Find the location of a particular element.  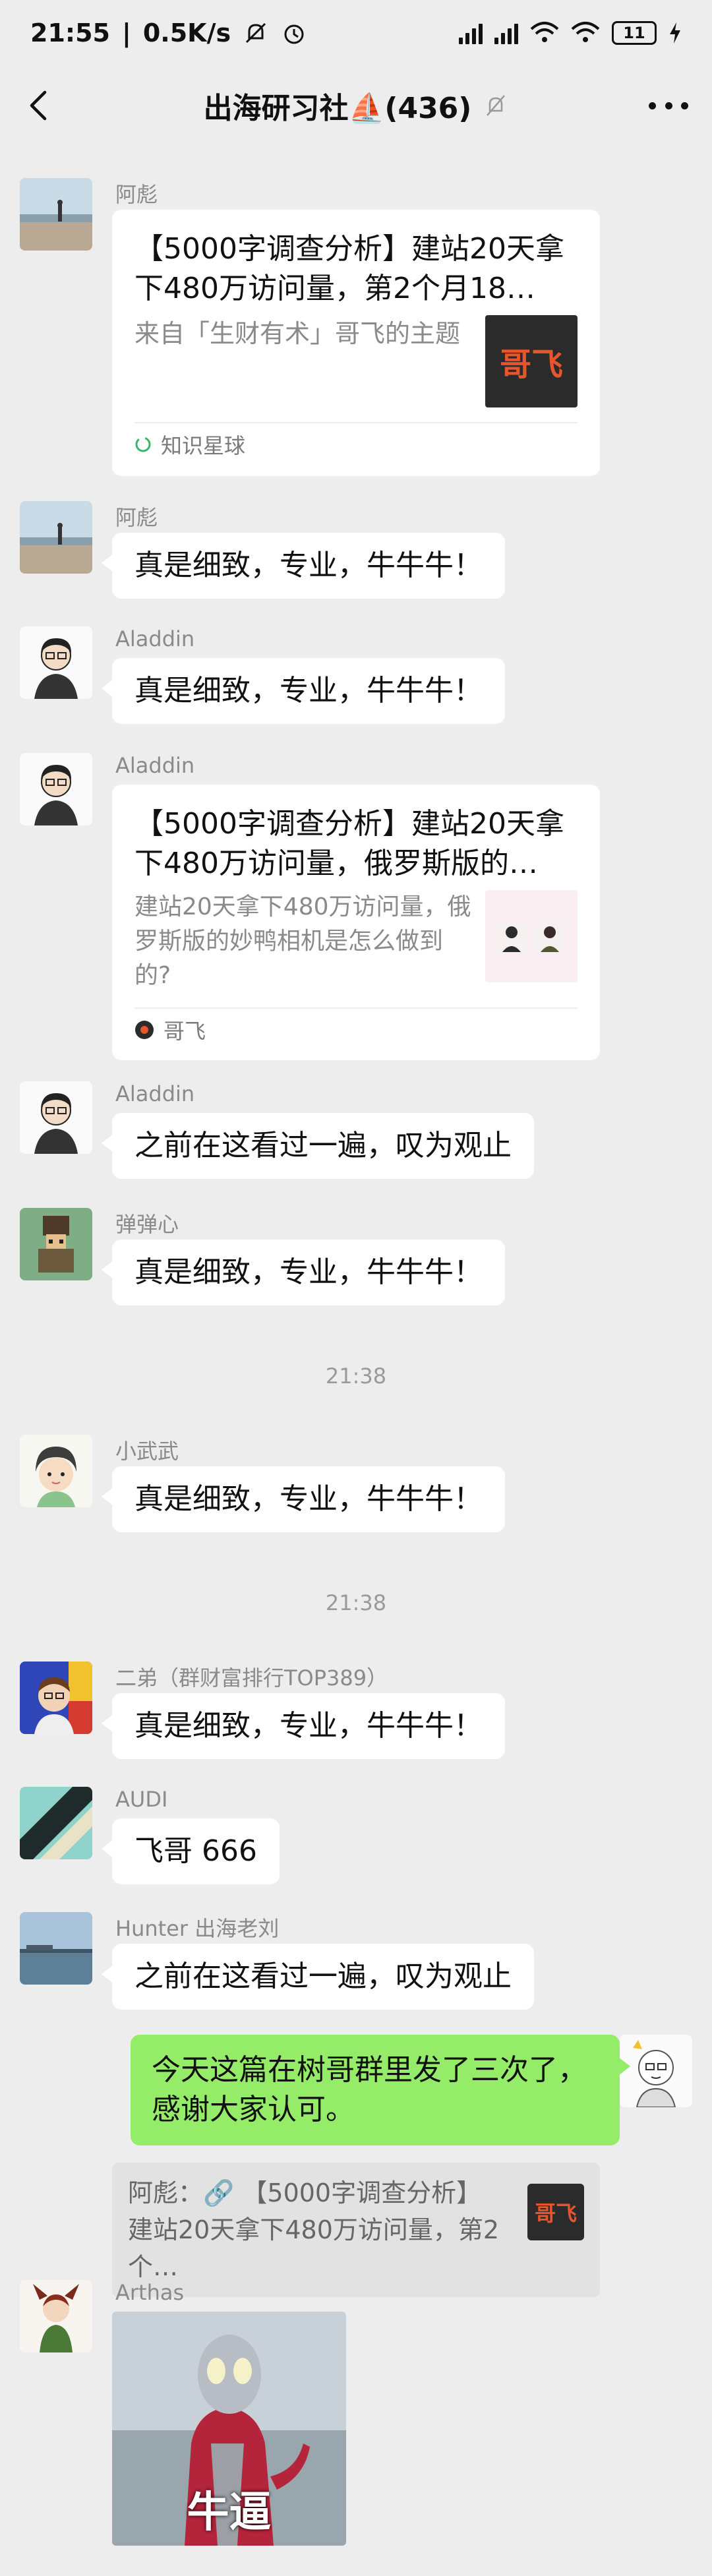

back-arrow-icon is located at coordinates (39, 106).